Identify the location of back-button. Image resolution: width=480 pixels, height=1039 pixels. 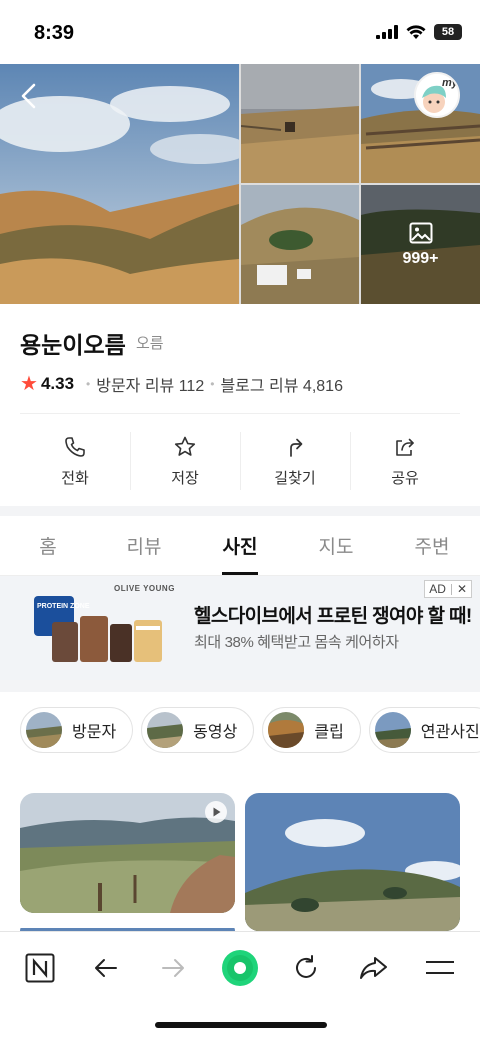
(30, 96).